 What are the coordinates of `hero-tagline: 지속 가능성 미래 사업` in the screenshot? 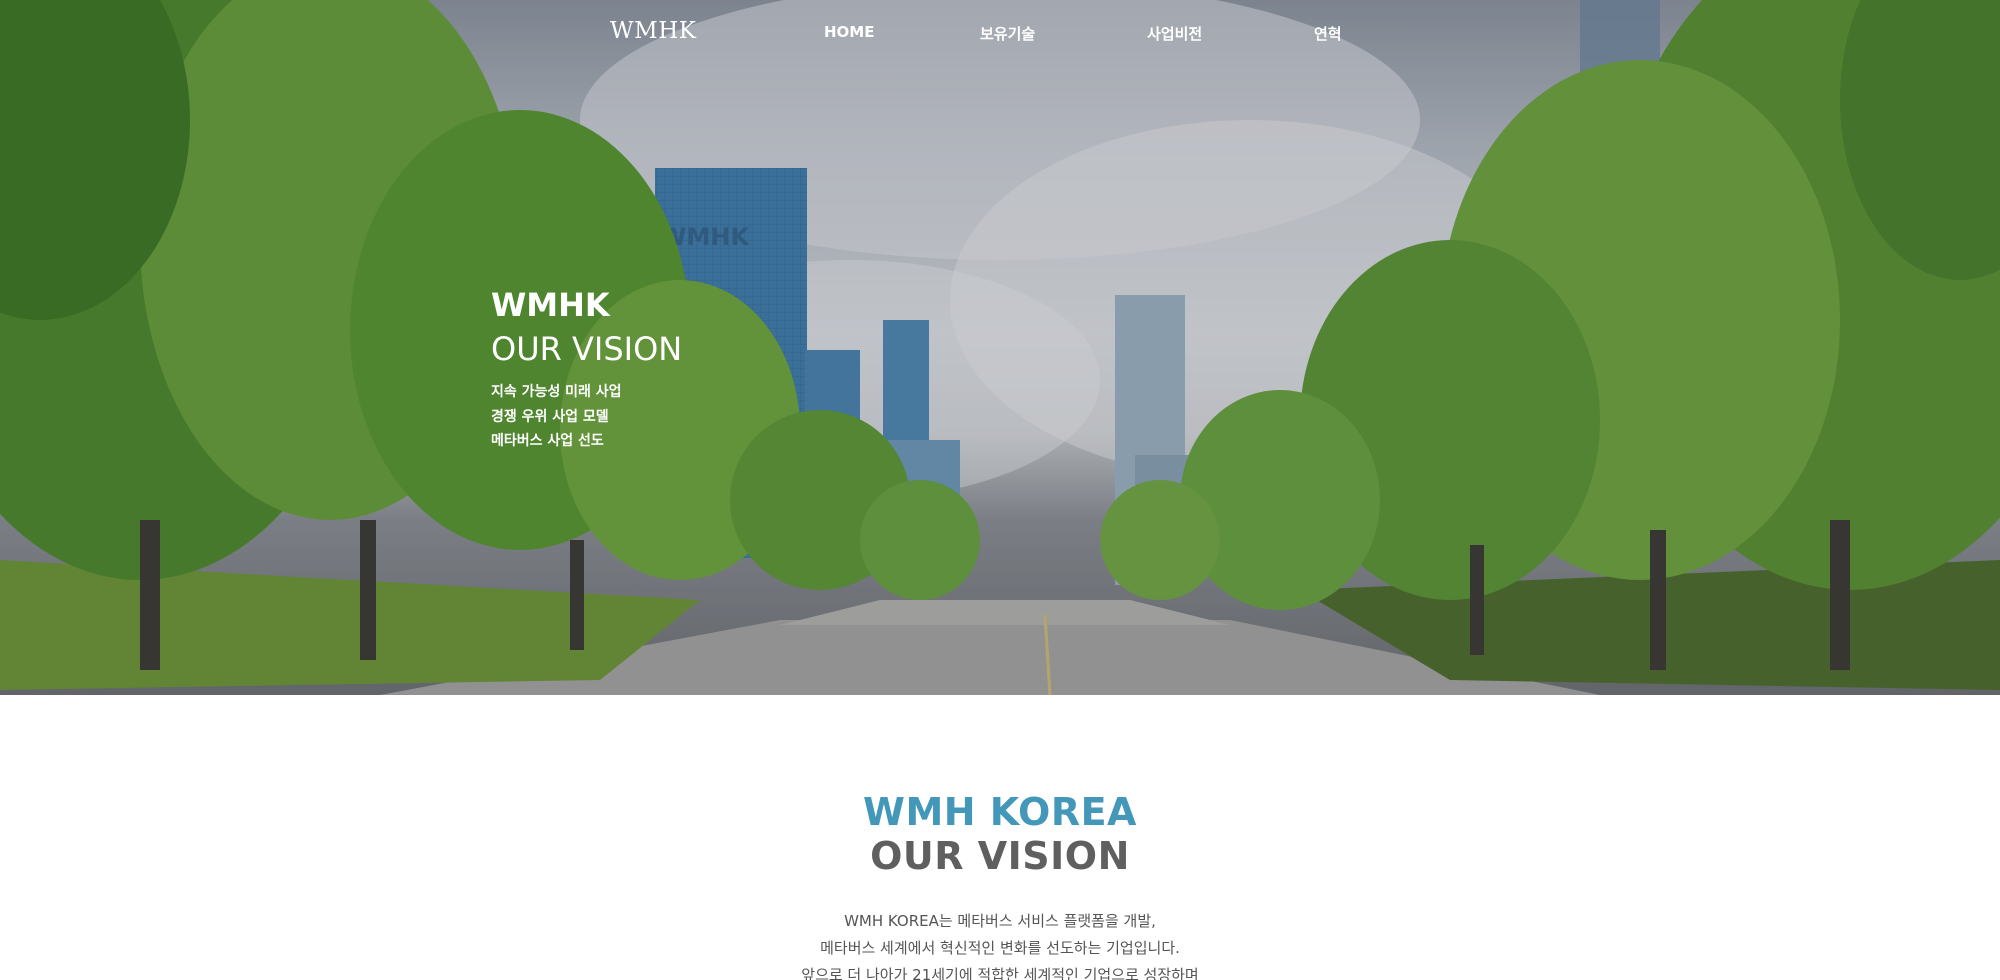 It's located at (556, 392).